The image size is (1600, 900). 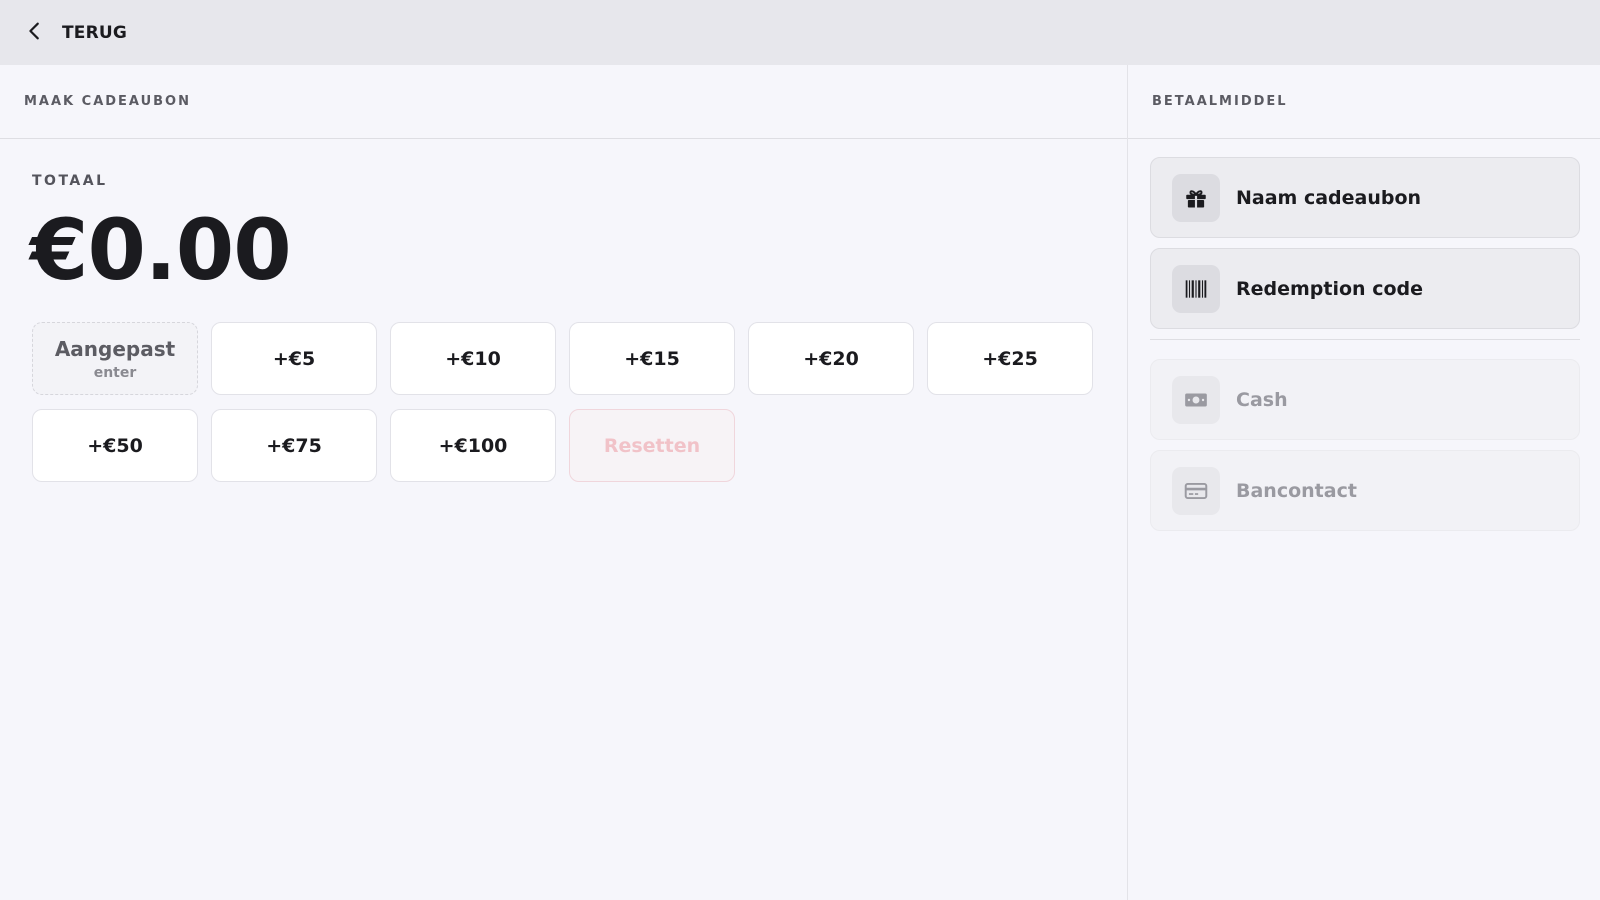 I want to click on chevron-left-icon, so click(x=35, y=33).